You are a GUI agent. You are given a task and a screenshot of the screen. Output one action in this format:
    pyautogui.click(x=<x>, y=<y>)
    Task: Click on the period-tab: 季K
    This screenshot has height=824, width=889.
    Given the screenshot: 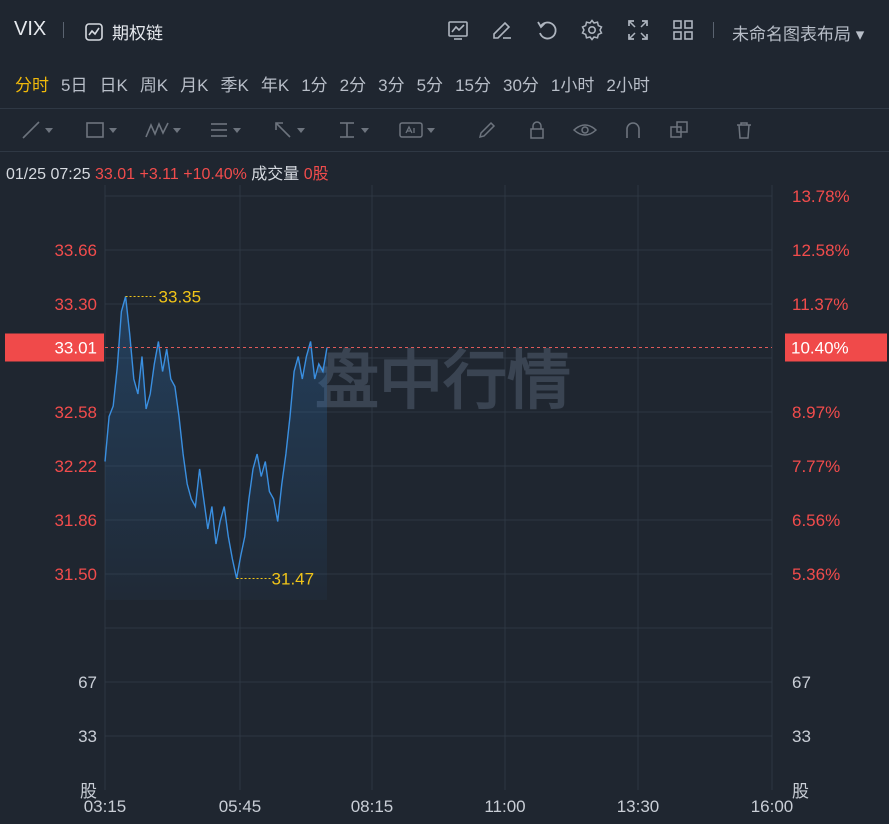 What is the action you would take?
    pyautogui.click(x=235, y=83)
    